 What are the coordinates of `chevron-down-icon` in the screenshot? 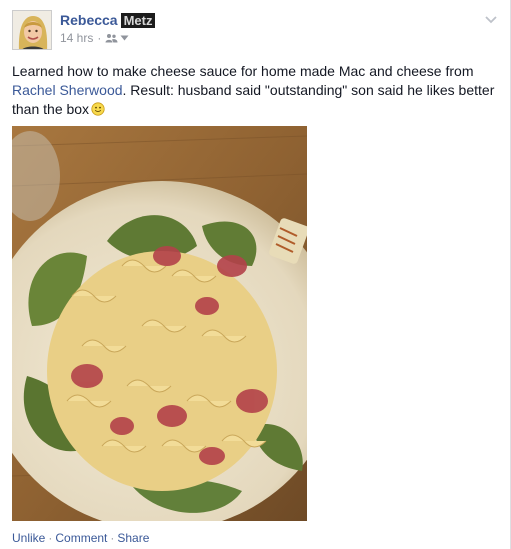 It's located at (491, 20).